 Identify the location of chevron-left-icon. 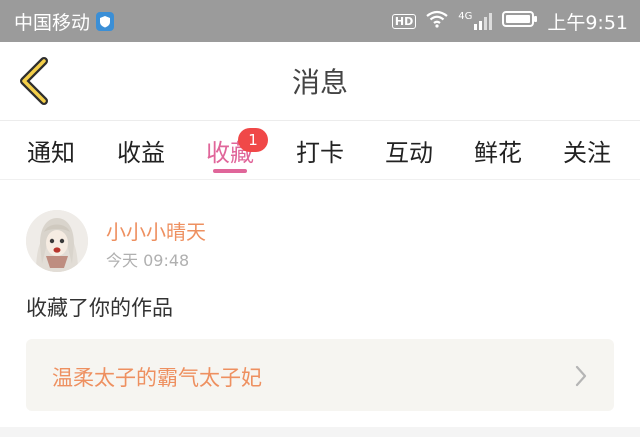
(34, 81).